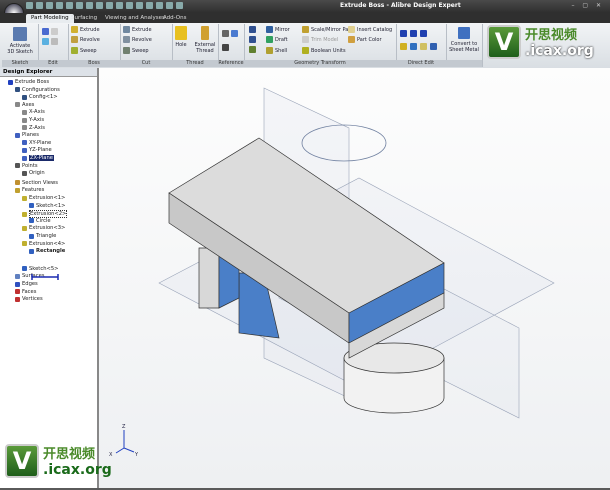  I want to click on tree-node: Features, so click(29, 190).